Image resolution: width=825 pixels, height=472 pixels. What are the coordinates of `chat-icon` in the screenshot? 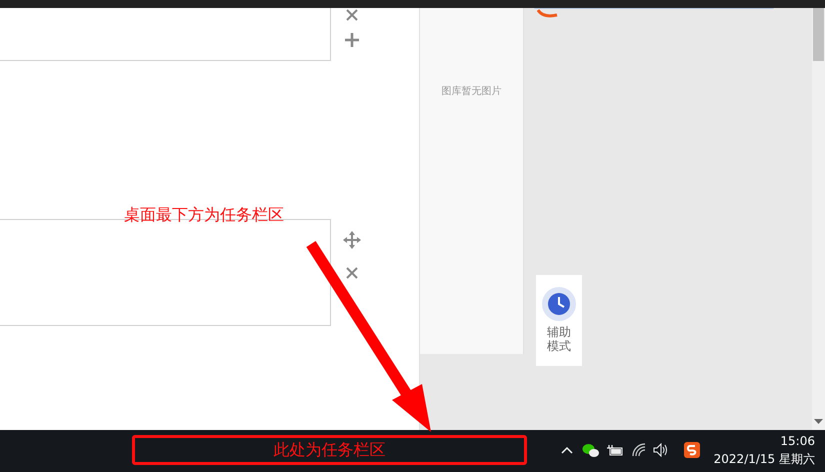 It's located at (590, 450).